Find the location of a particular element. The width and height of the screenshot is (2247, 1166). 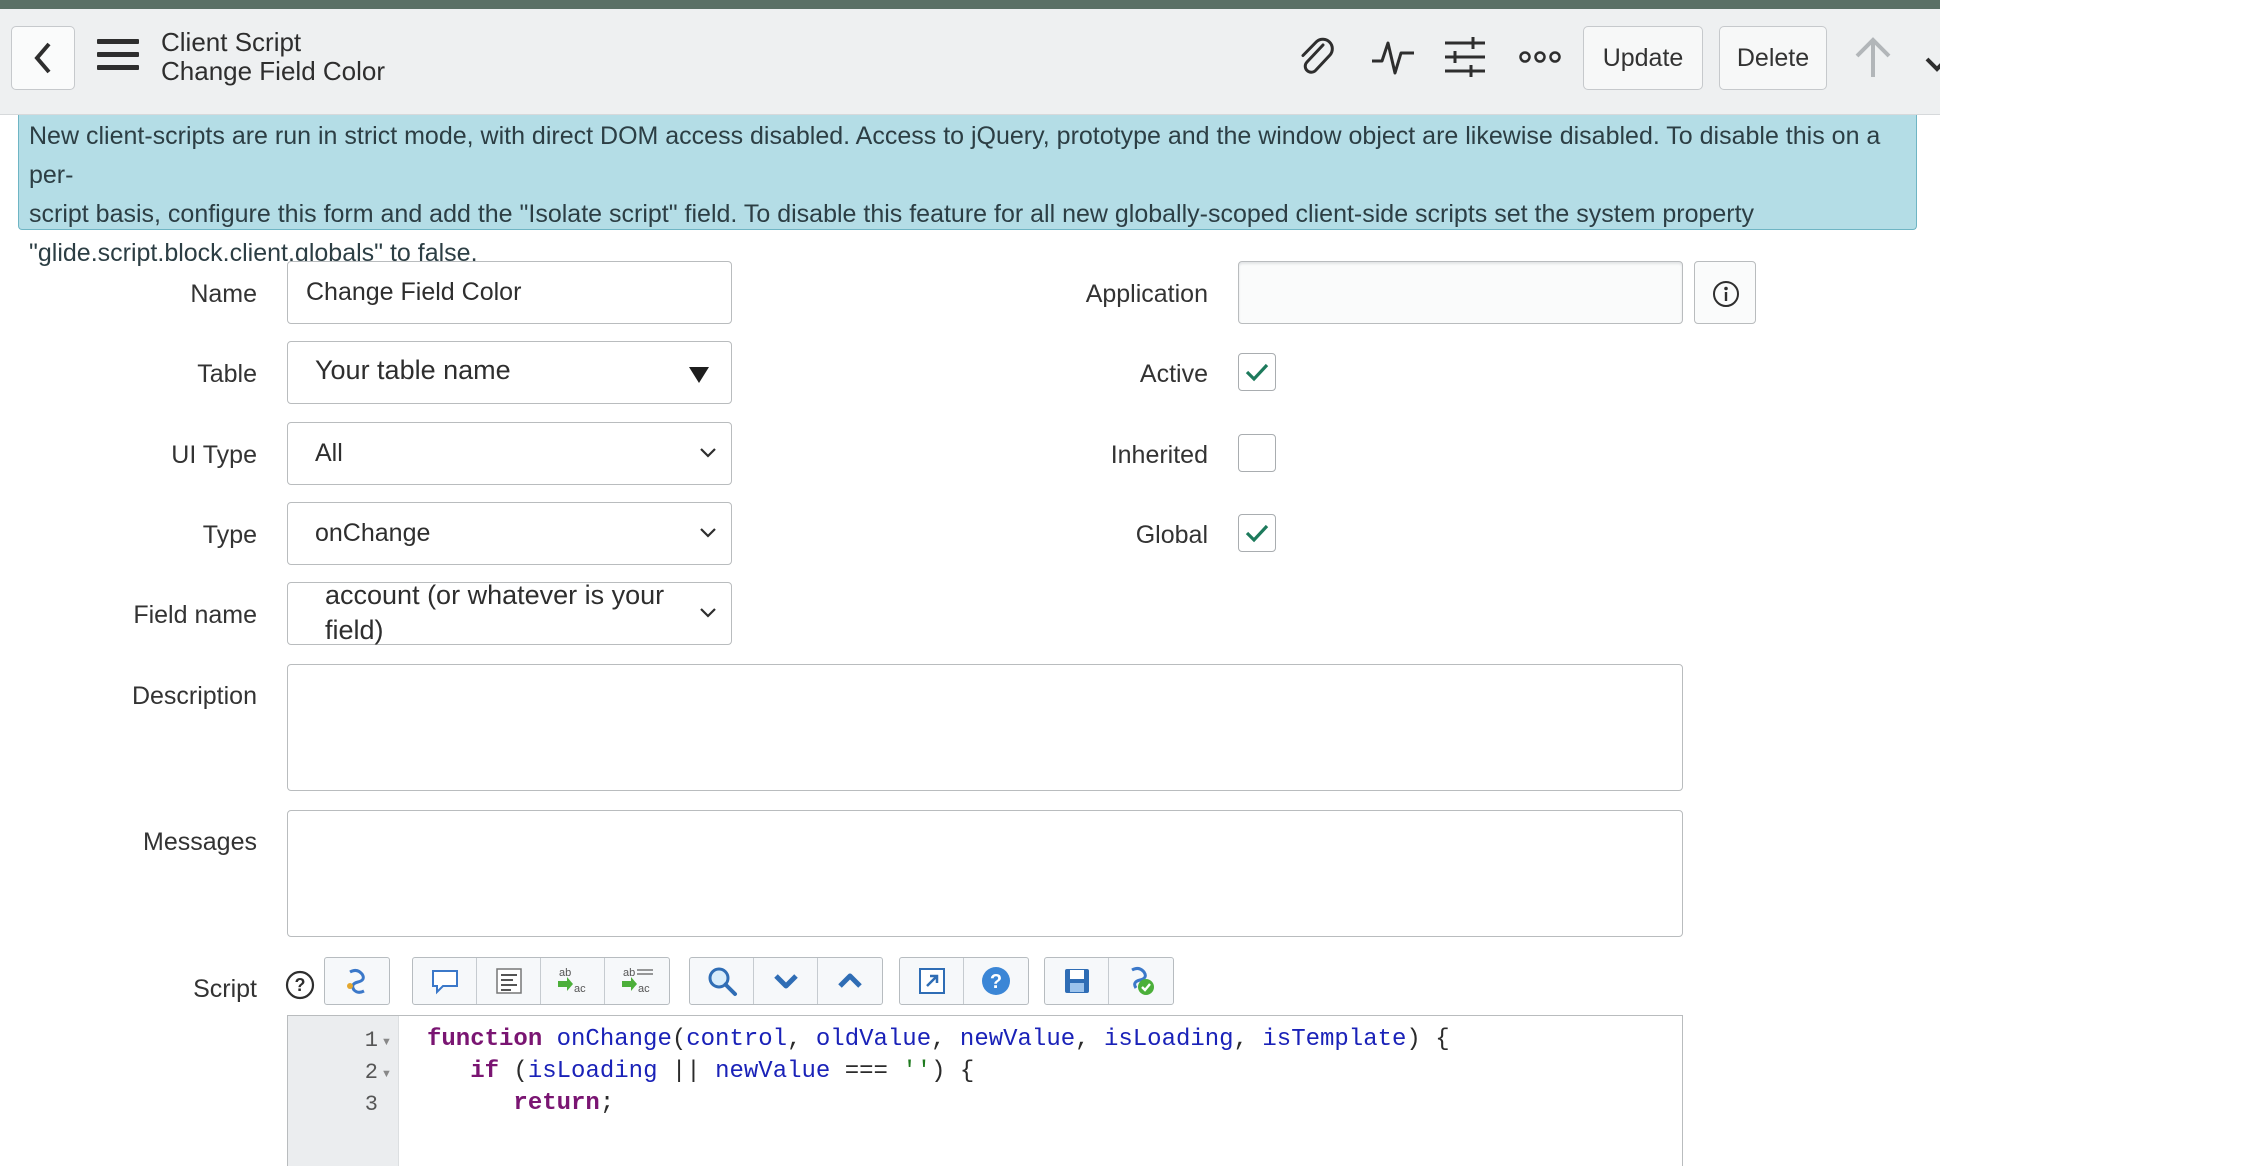

application-label: Application is located at coordinates (1146, 294).